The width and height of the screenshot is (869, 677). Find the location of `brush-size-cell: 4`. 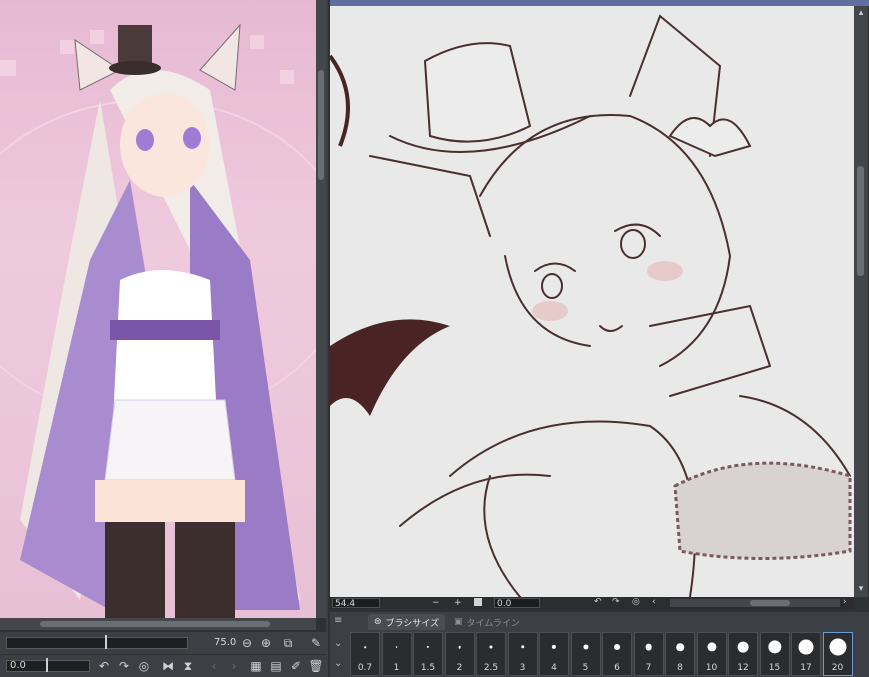

brush-size-cell: 4 is located at coordinates (554, 654).